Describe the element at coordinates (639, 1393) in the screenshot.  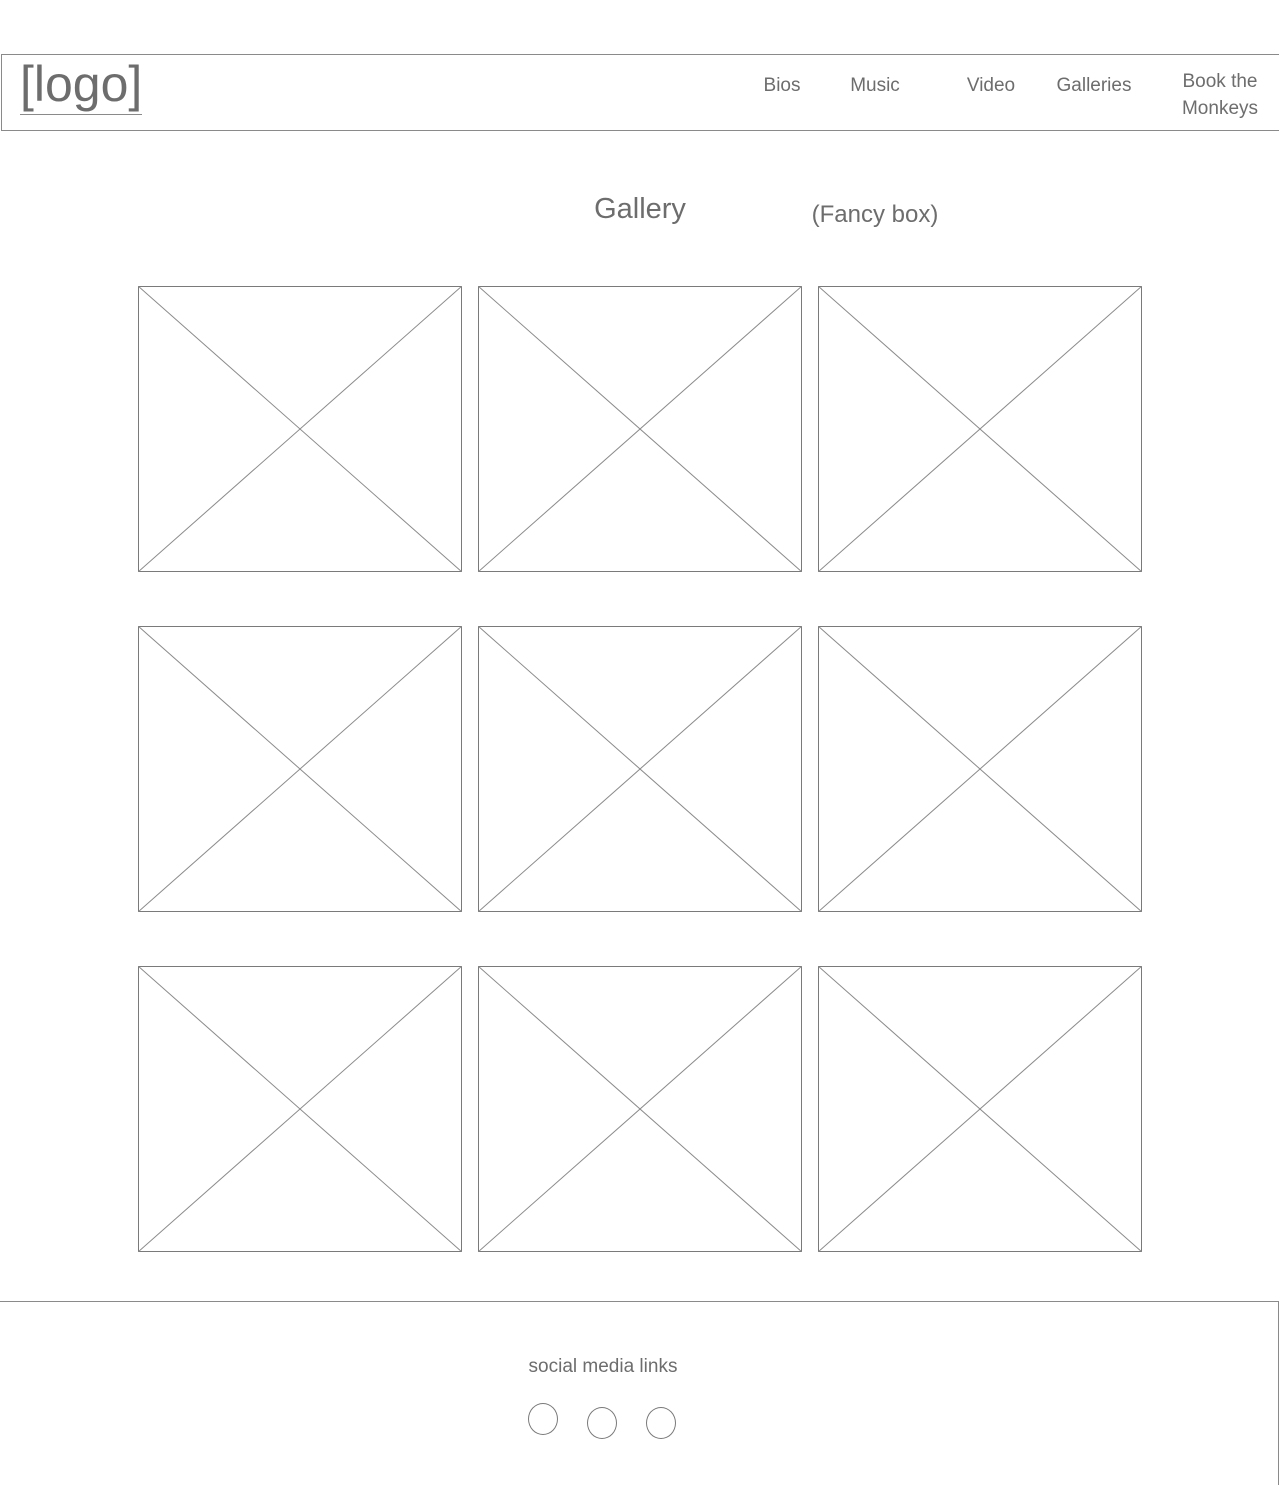
I see `site-footer: social media links` at that location.